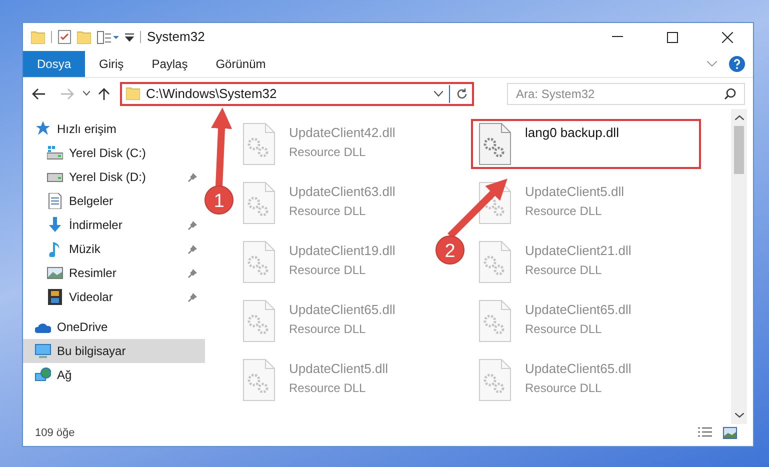  I want to click on sidebar-item: Yerel Disk (C:), so click(114, 153).